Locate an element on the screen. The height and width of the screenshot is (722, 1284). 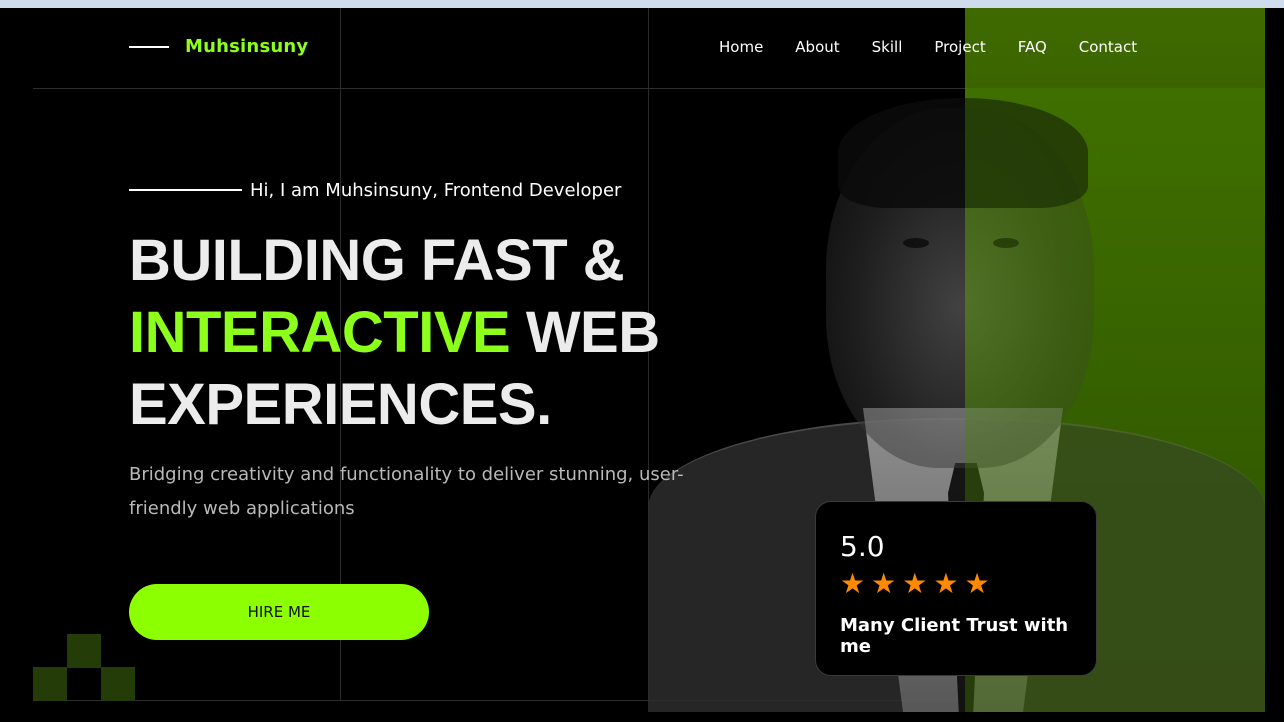
headline-line-1: BUILDING FAST & is located at coordinates (377, 260).